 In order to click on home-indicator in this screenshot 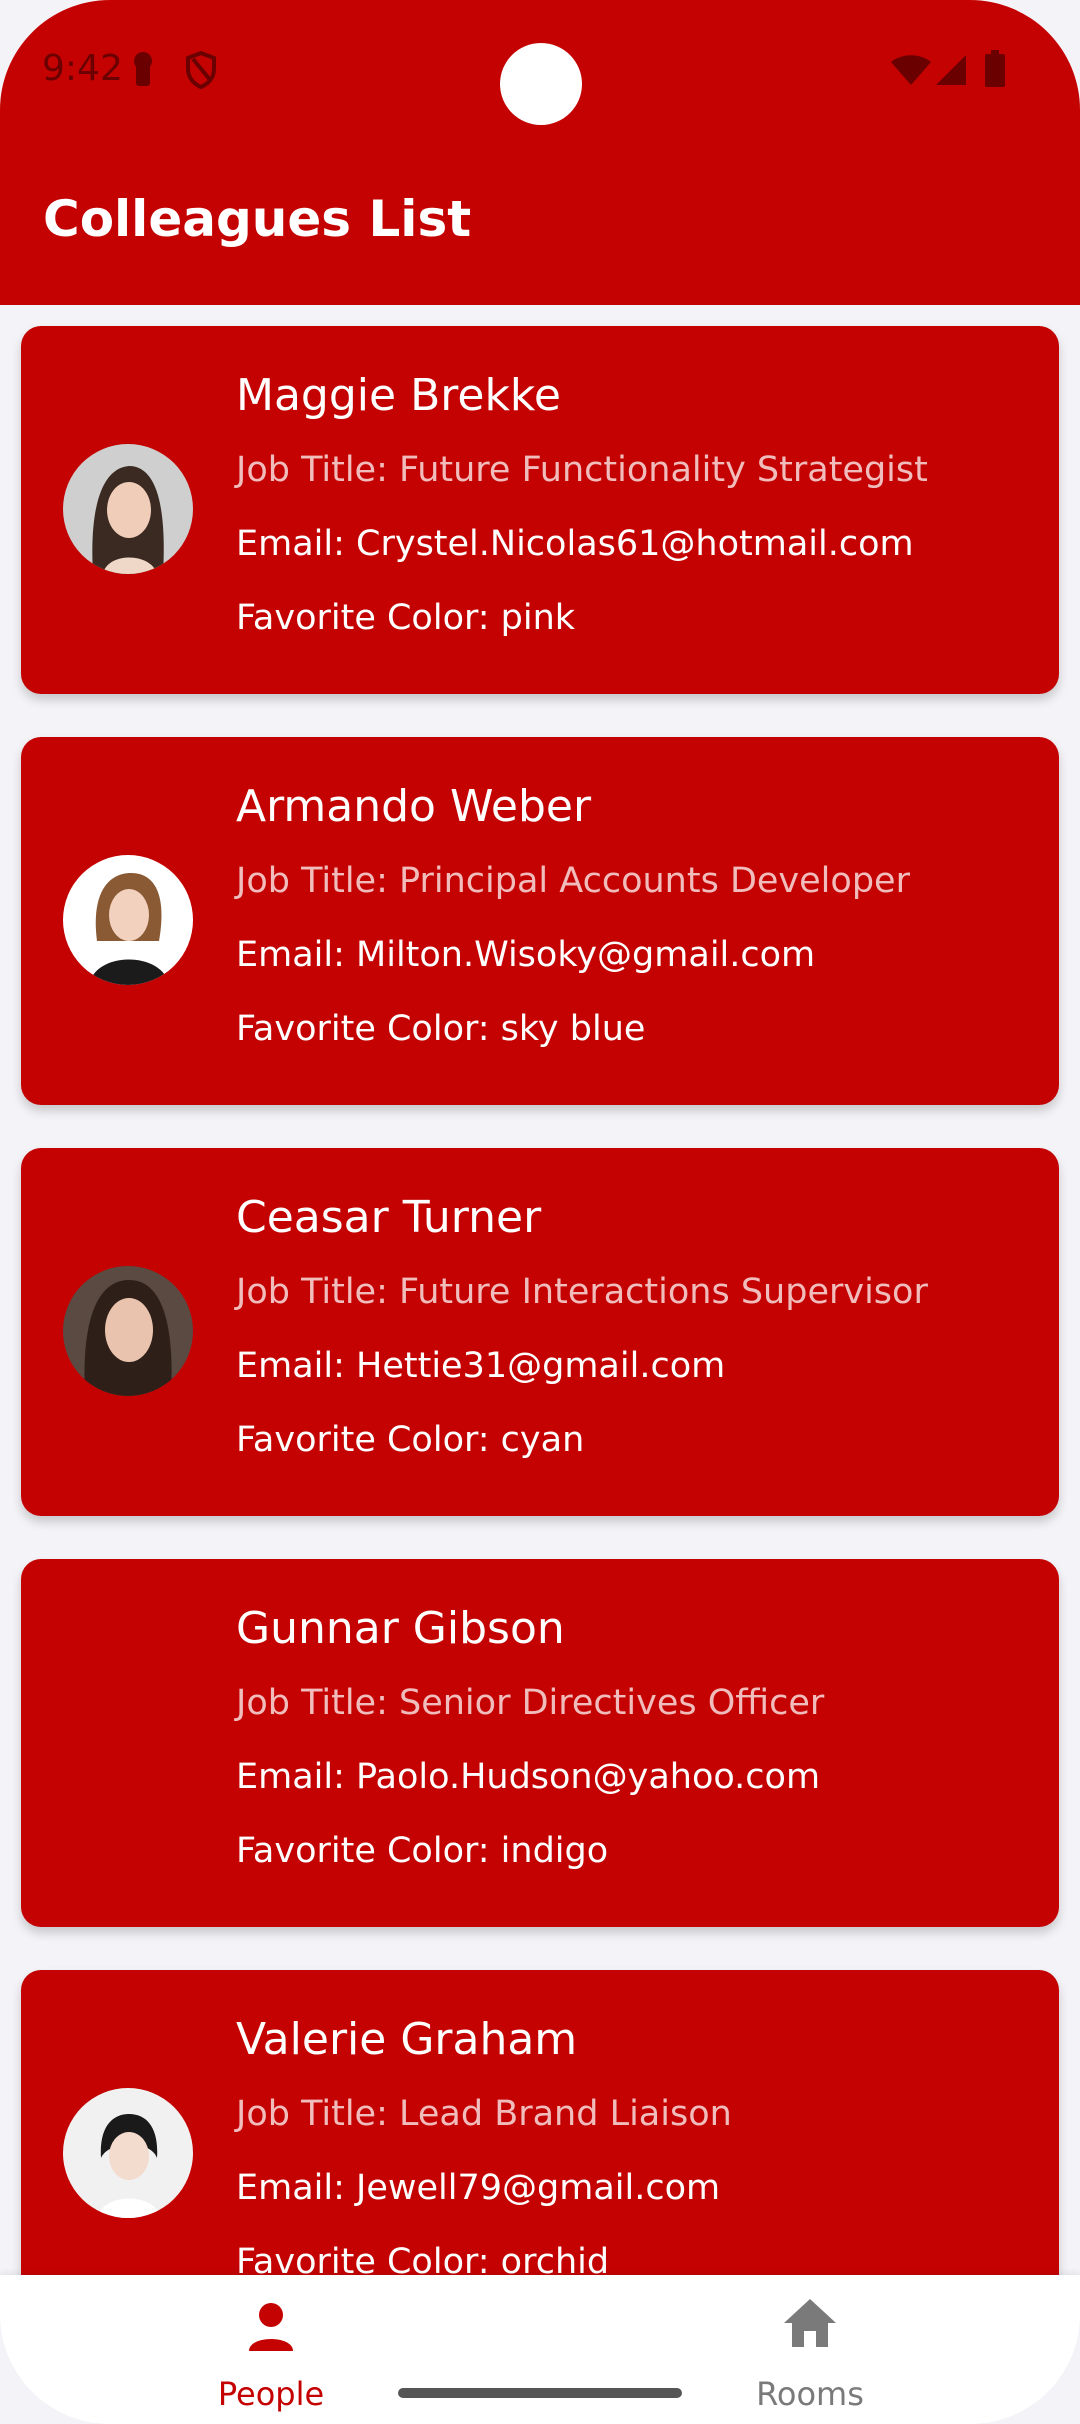, I will do `click(540, 2393)`.